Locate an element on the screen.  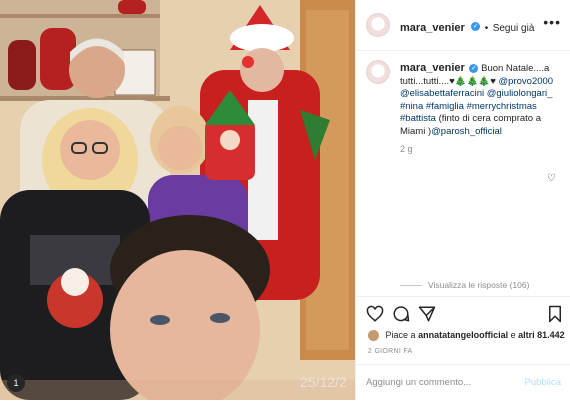
caption-time: 2 g is located at coordinates (406, 149).